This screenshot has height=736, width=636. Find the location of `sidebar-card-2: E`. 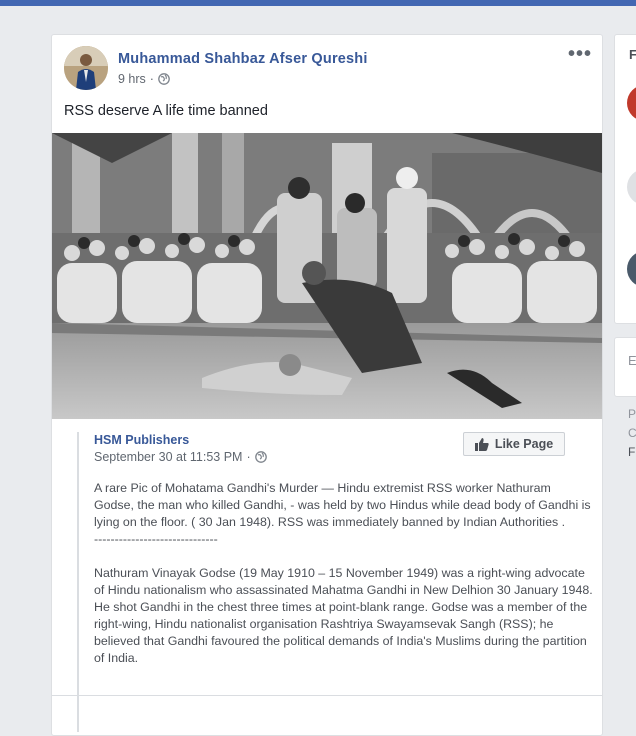

sidebar-card-2: E is located at coordinates (625, 367).